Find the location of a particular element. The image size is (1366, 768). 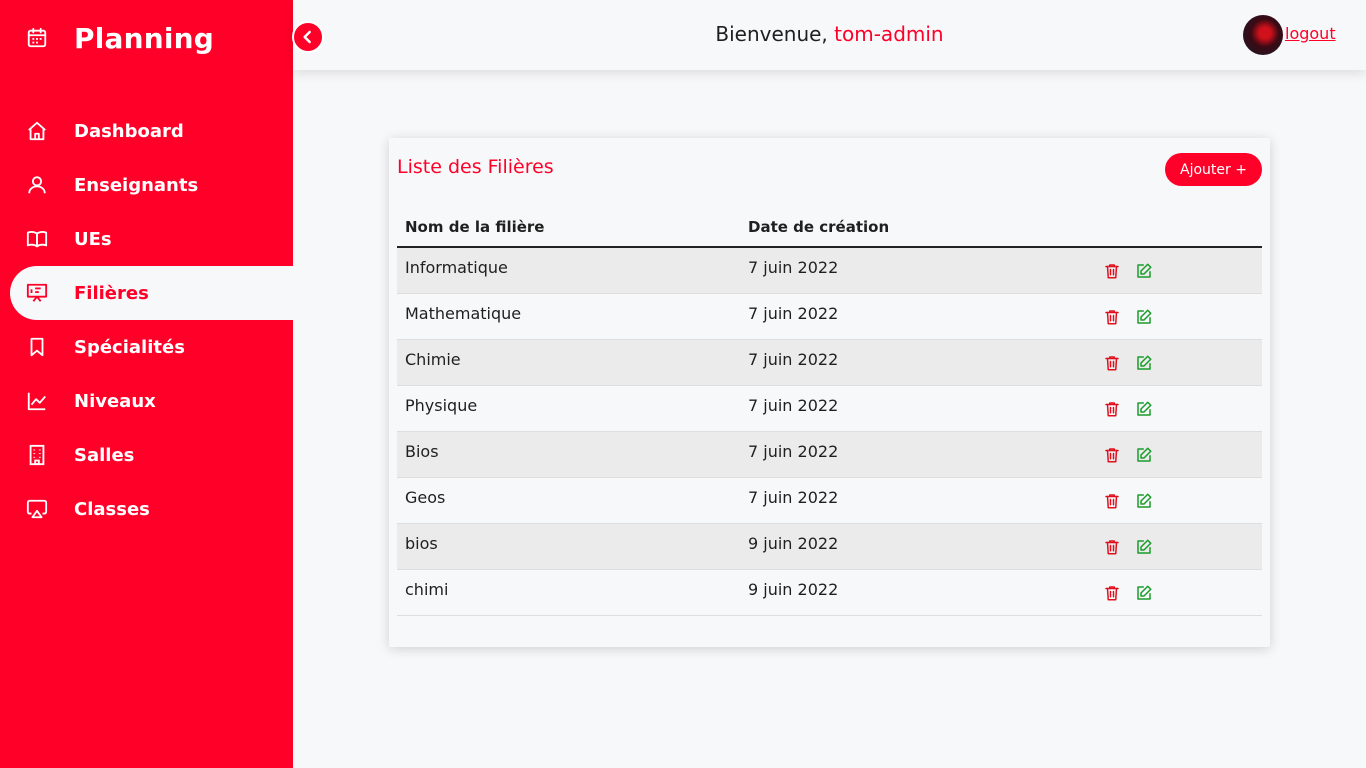

table-row: Informatique 7 juin 2022 is located at coordinates (829, 271).